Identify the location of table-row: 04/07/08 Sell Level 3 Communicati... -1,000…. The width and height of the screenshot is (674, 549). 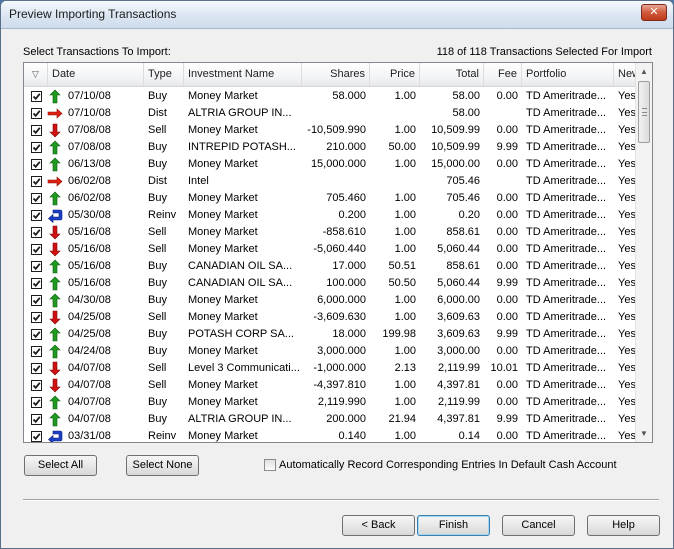
(336, 368).